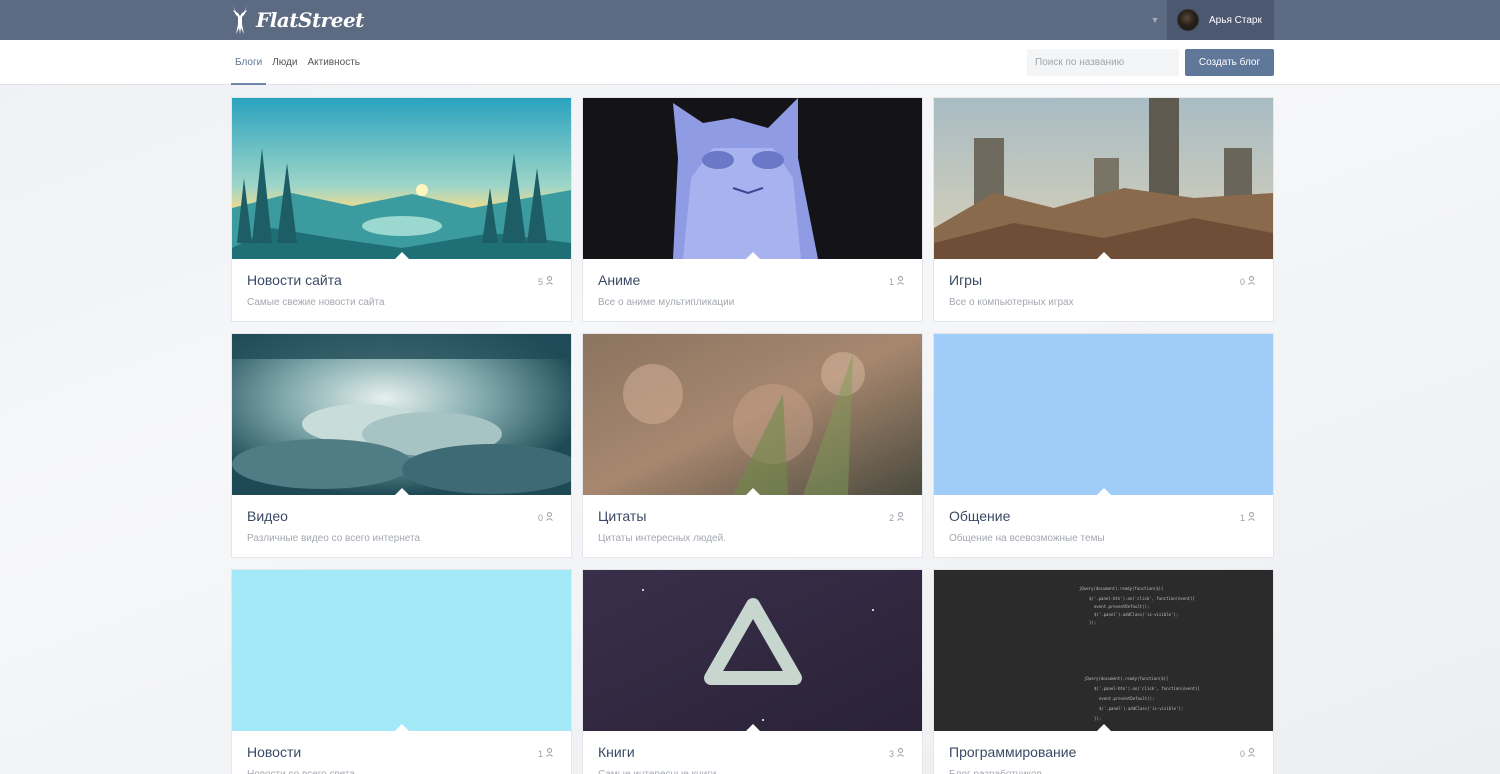 The image size is (1500, 774). I want to click on brand-logo: FlatStreet, so click(297, 20).